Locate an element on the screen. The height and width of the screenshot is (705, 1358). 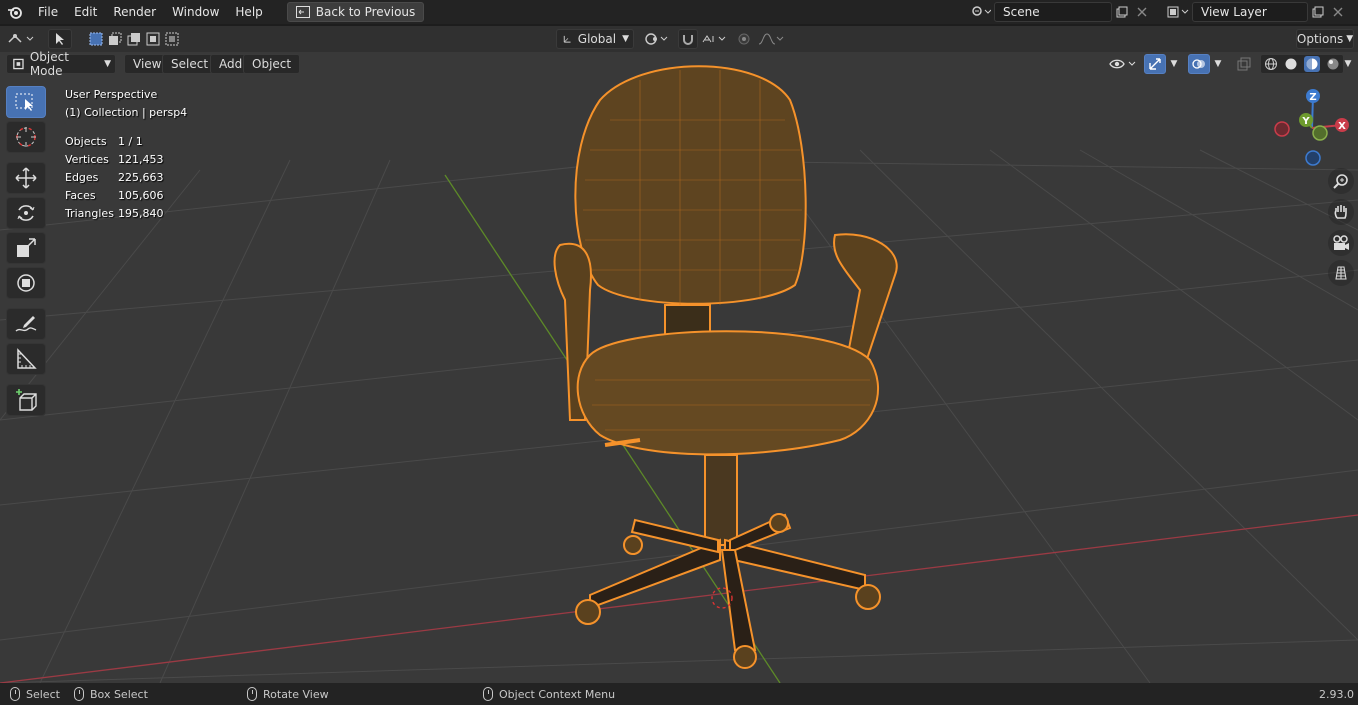
measure-tool is located at coordinates (26, 359).